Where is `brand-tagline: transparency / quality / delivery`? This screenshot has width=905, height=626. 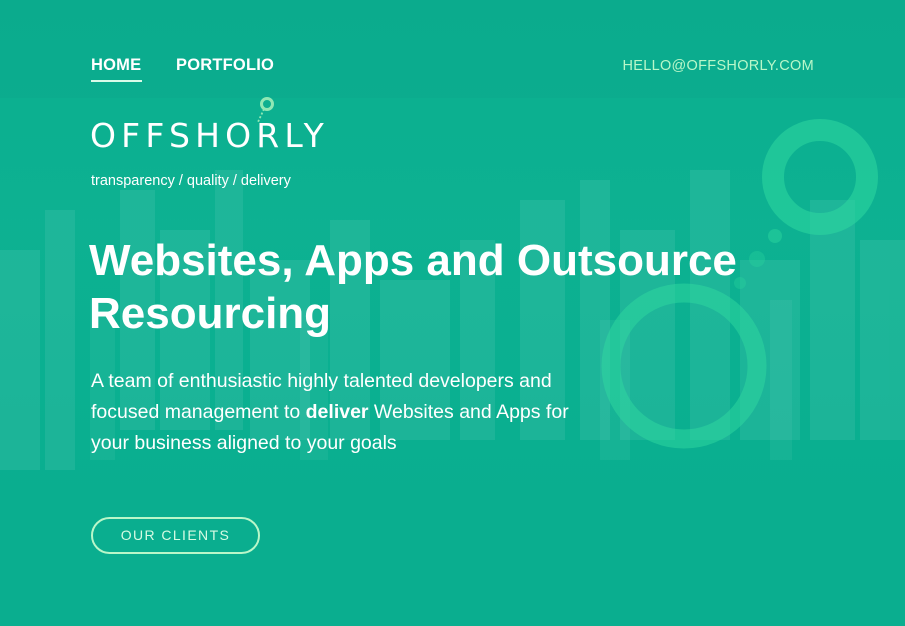 brand-tagline: transparency / quality / delivery is located at coordinates (191, 181).